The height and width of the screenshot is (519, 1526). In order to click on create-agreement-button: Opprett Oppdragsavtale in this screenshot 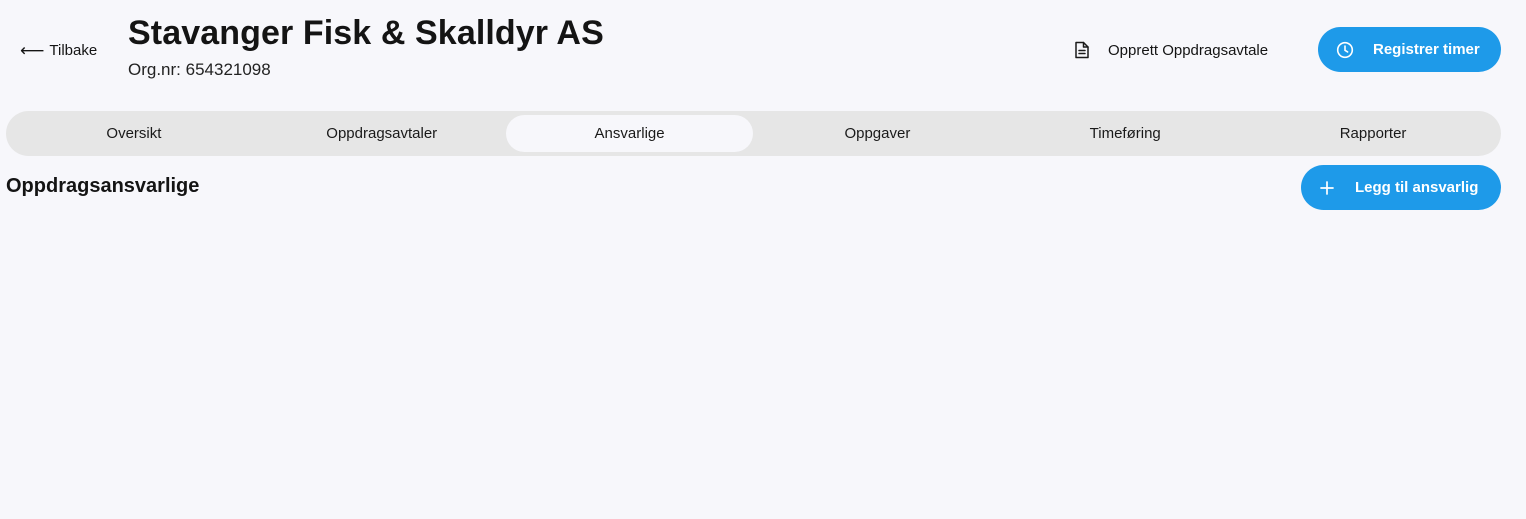, I will do `click(1171, 50)`.